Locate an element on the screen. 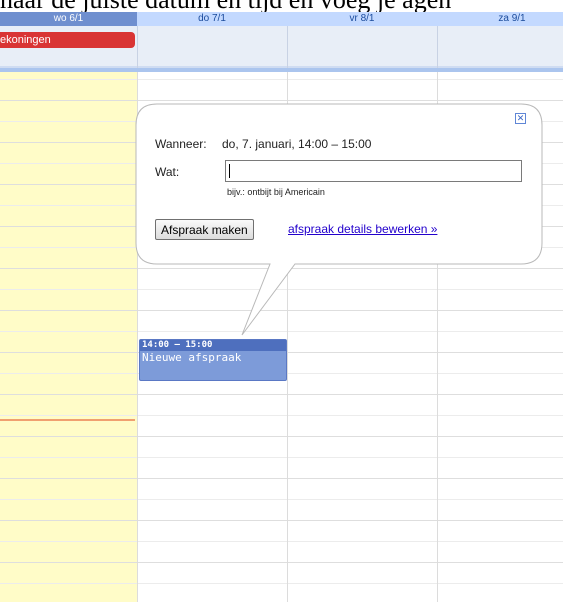 This screenshot has height=602, width=563. create-event-button: Afspraak maken is located at coordinates (204, 229).